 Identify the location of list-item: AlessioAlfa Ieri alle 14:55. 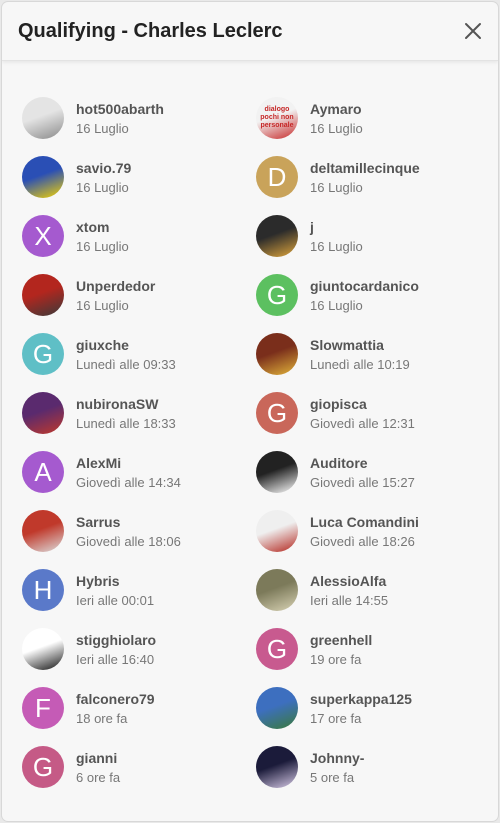
(373, 590).